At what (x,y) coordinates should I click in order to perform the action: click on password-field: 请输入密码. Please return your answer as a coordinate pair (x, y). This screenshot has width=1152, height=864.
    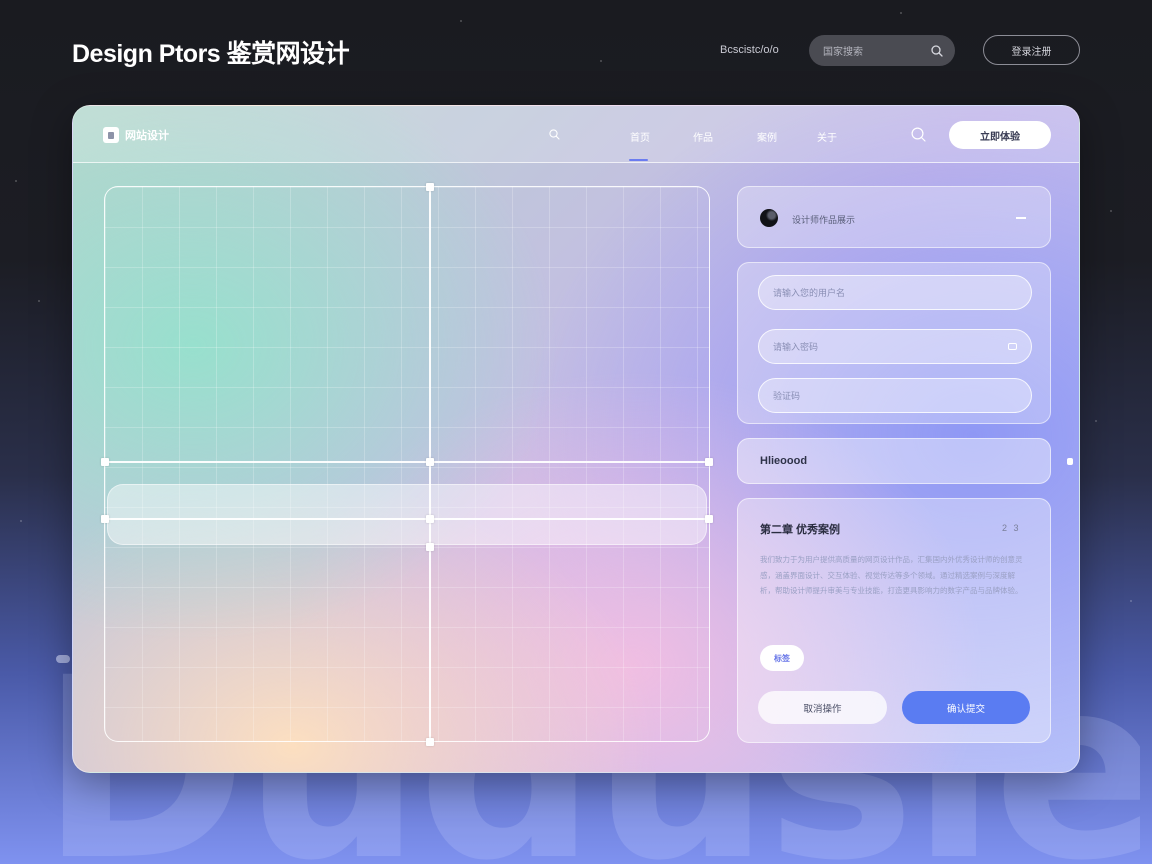
    Looking at the image, I should click on (895, 346).